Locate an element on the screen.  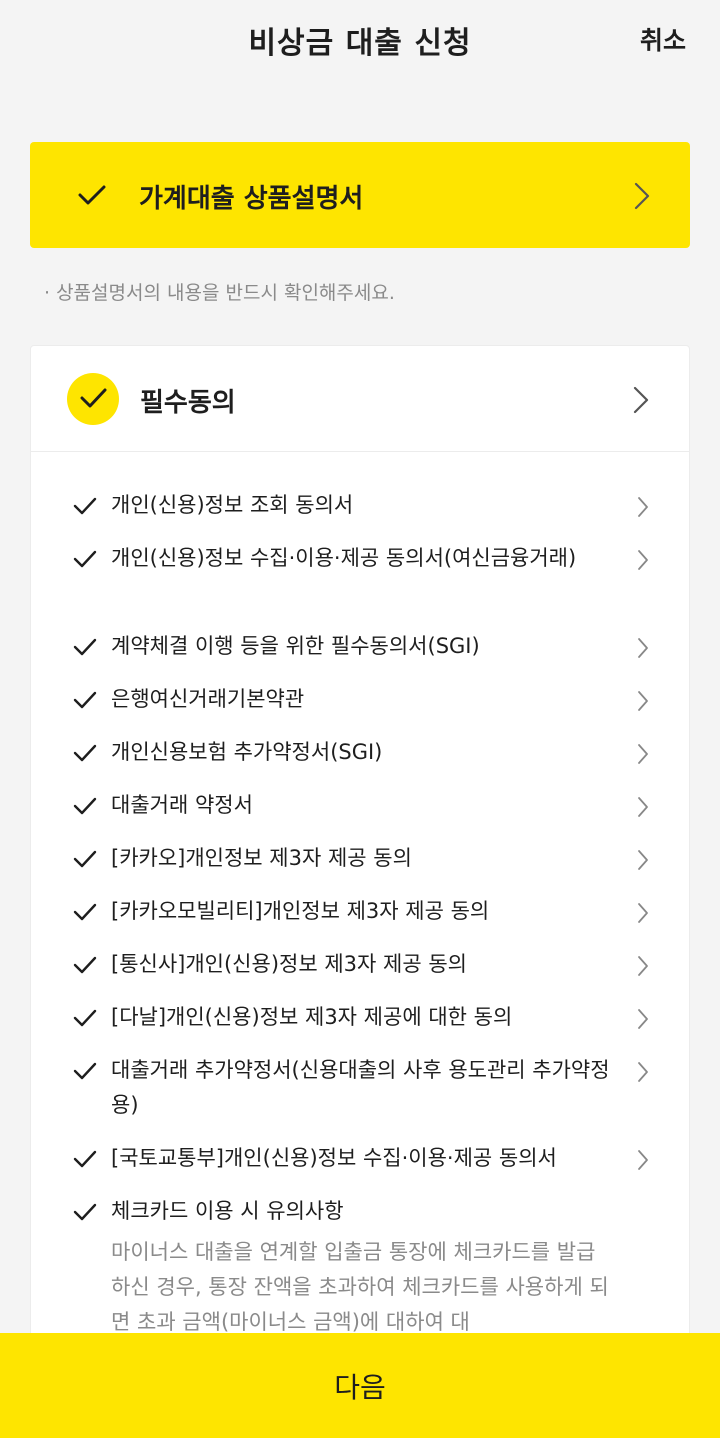
product-description-card: 가계대출 상품설명서 is located at coordinates (360, 195).